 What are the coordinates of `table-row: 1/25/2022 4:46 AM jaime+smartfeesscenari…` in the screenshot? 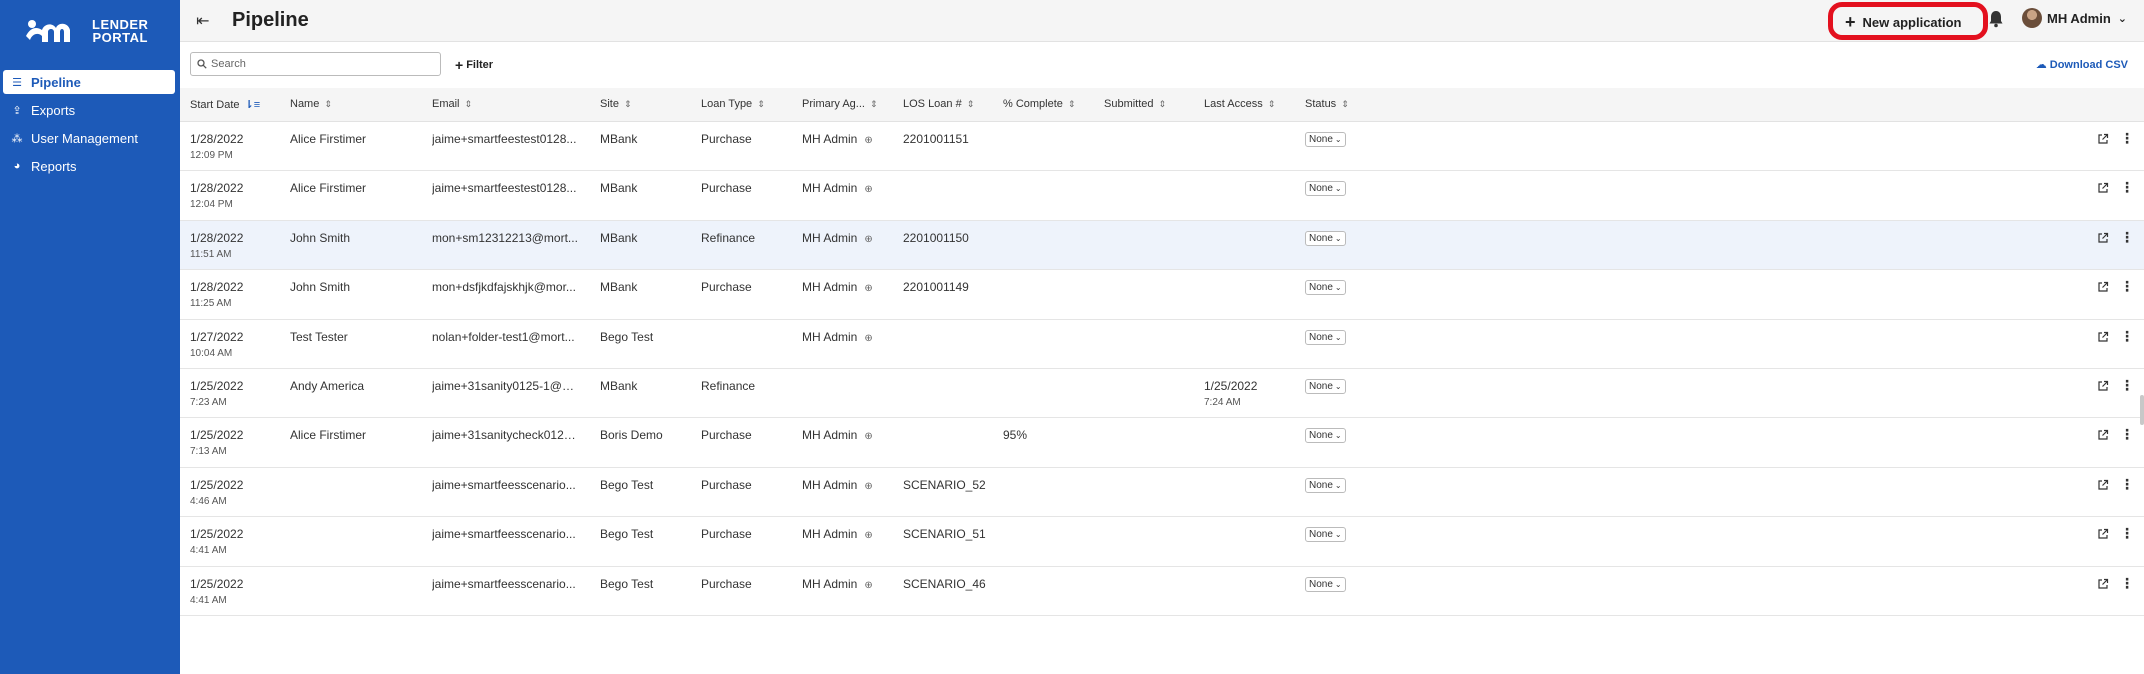 It's located at (1162, 493).